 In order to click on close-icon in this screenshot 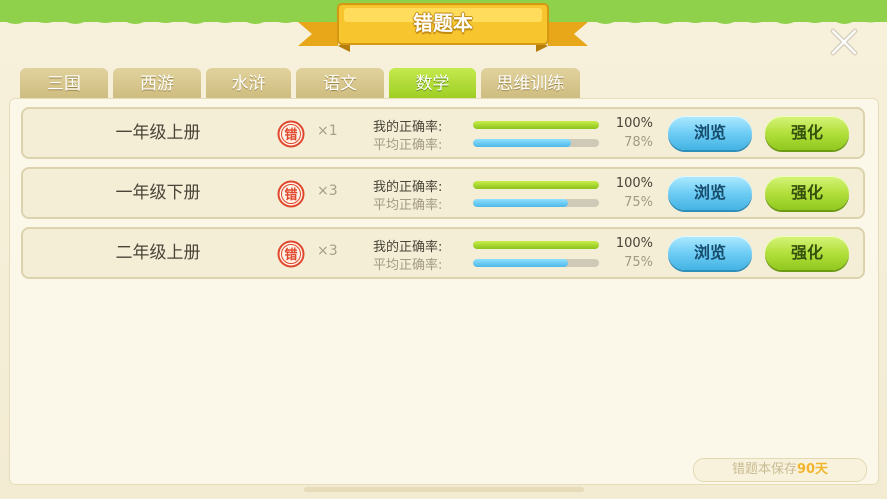, I will do `click(844, 42)`.